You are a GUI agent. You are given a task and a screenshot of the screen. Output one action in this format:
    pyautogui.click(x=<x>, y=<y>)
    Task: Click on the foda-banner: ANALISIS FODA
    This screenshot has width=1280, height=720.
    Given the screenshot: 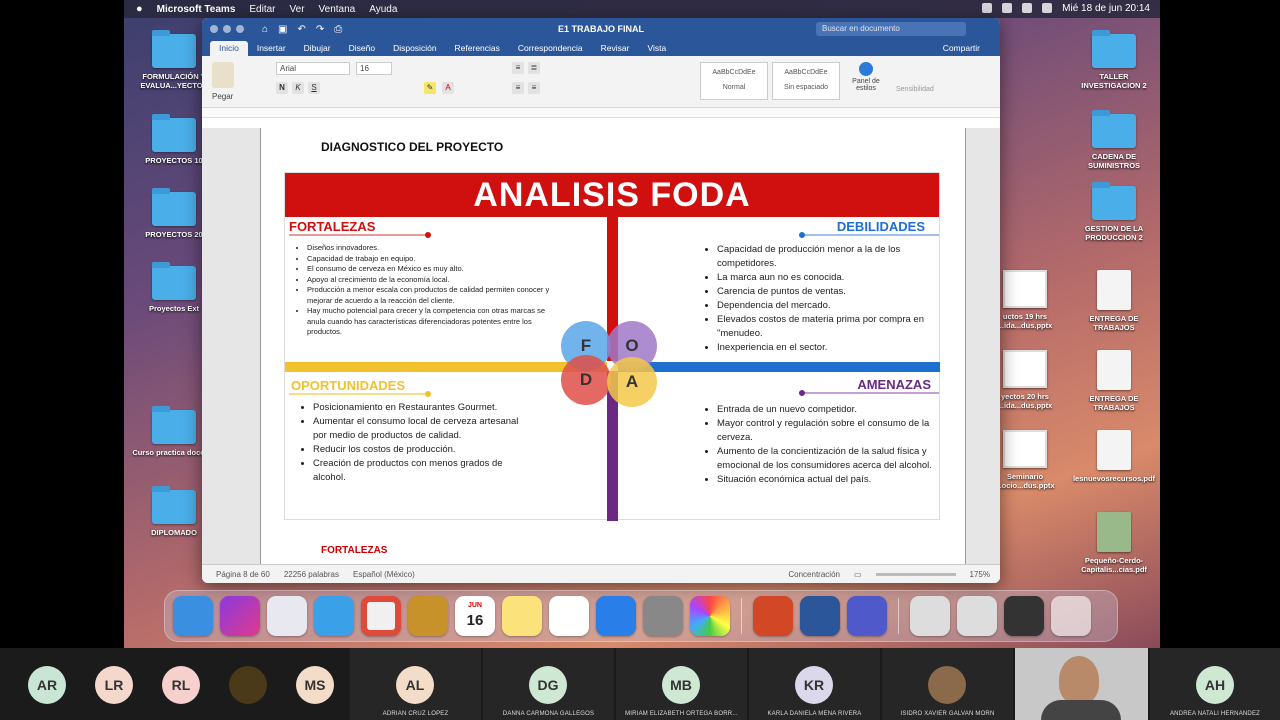 What is the action you would take?
    pyautogui.click(x=612, y=195)
    